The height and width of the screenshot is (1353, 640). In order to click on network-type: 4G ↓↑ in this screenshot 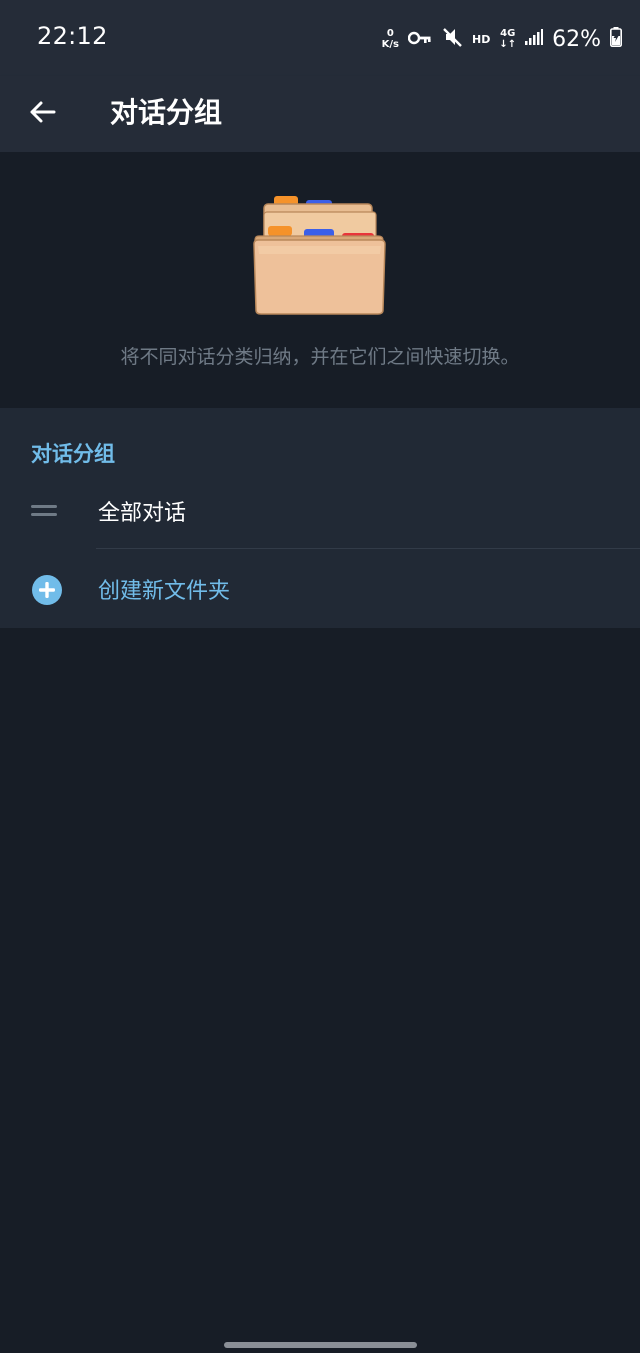, I will do `click(507, 39)`.